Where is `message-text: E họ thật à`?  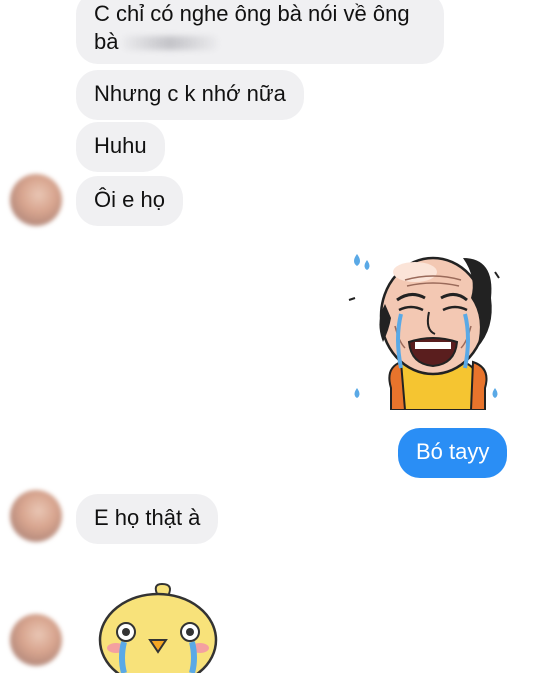
message-text: E họ thật à is located at coordinates (147, 517).